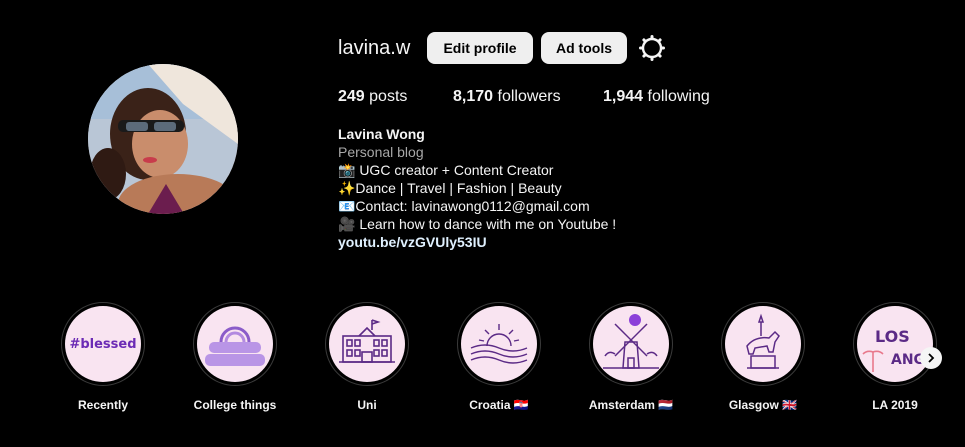 The width and height of the screenshot is (965, 447). Describe the element at coordinates (892, 336) in the screenshot. I see `svg-text: LOS` at that location.